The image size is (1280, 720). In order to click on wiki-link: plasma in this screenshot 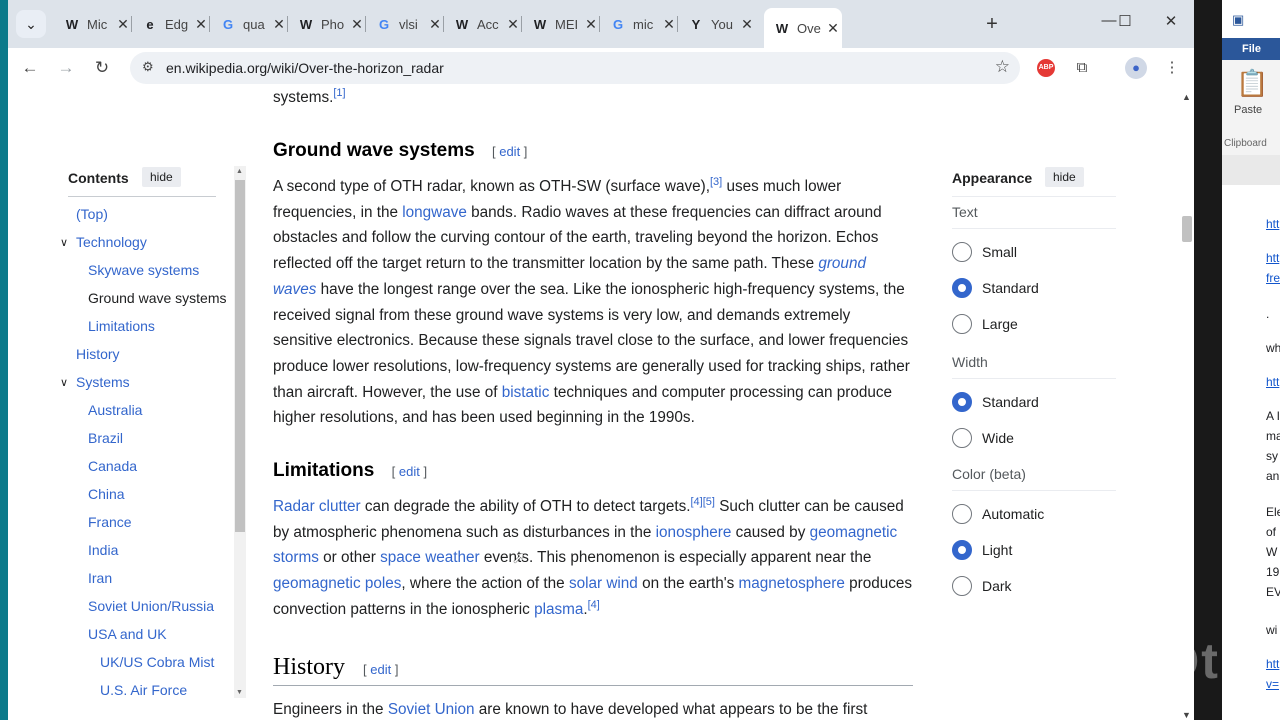, I will do `click(558, 609)`.